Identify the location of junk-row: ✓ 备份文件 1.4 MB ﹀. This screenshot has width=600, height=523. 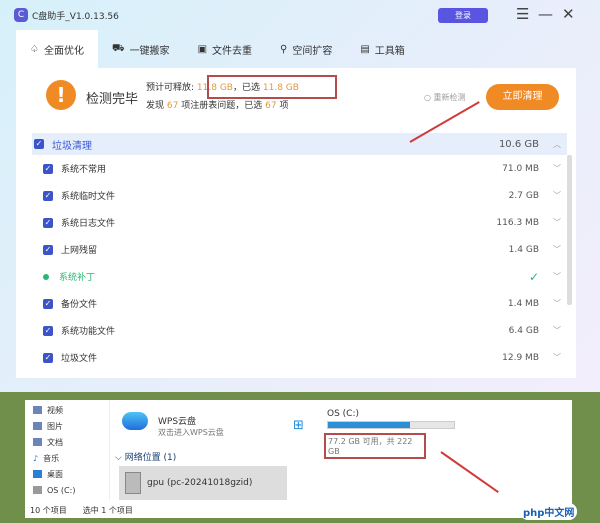
(299, 303).